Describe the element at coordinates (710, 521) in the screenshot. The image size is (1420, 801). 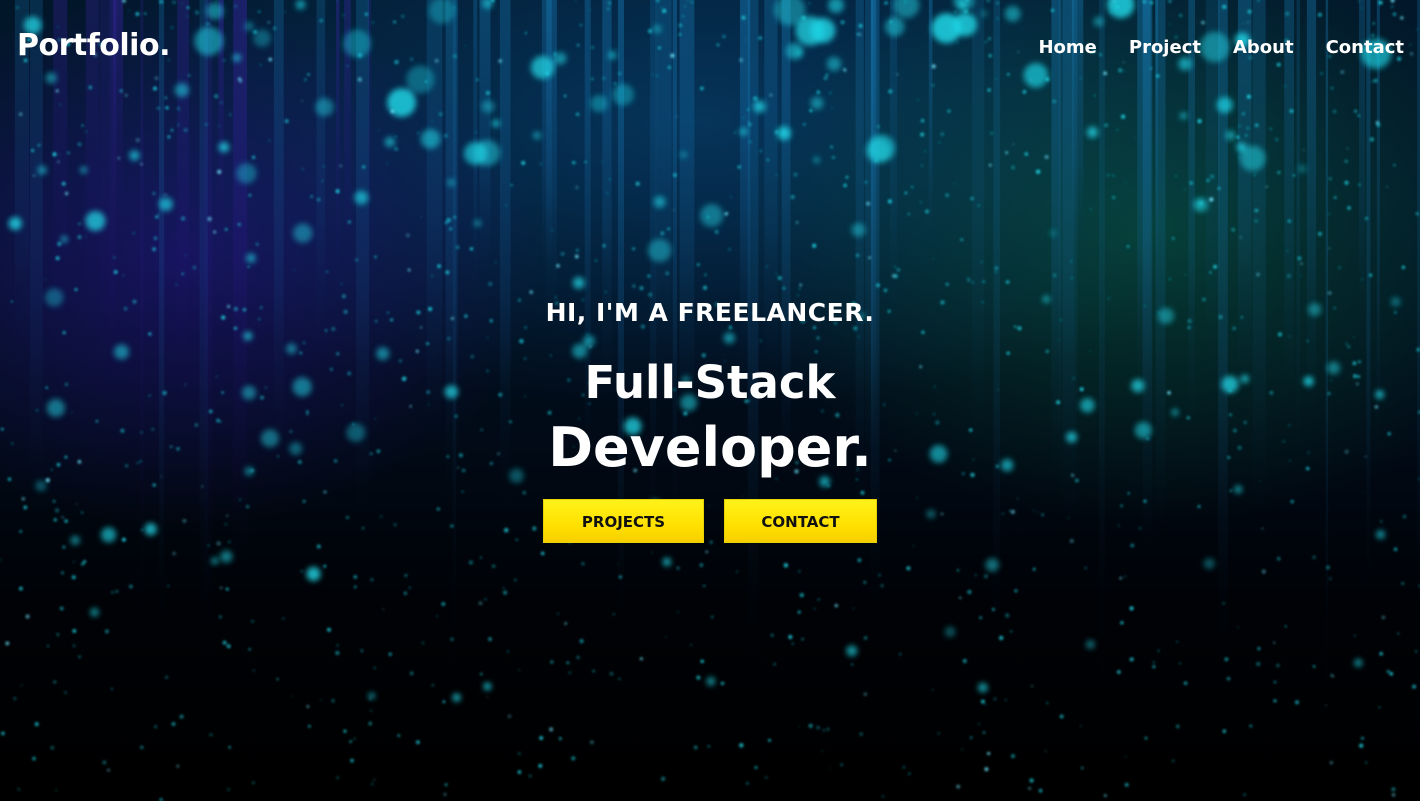
I see `cta-button-group: PROJECTS CONTACT` at that location.